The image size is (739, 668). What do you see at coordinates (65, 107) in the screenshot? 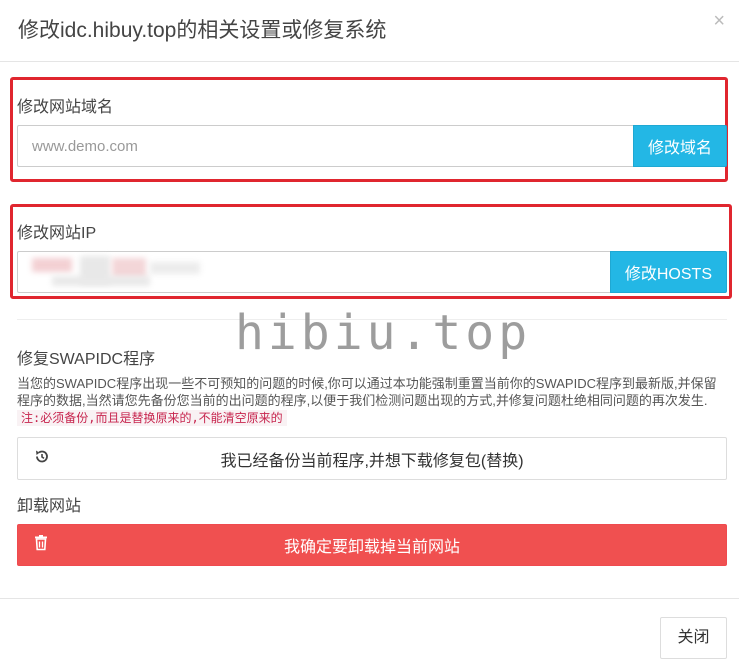
I see `domain-section-label: 修改网站域名` at bounding box center [65, 107].